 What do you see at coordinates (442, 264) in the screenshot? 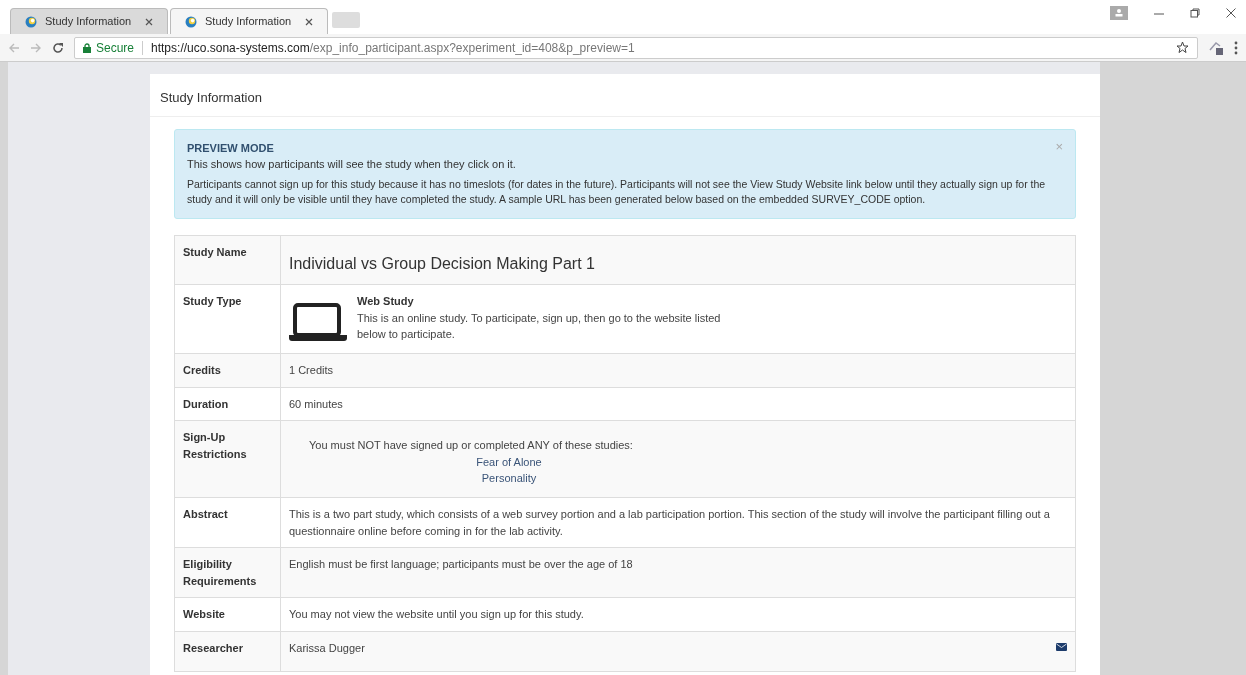
I see `study-name-value: Individual vs Group Decision Making Part 1` at bounding box center [442, 264].